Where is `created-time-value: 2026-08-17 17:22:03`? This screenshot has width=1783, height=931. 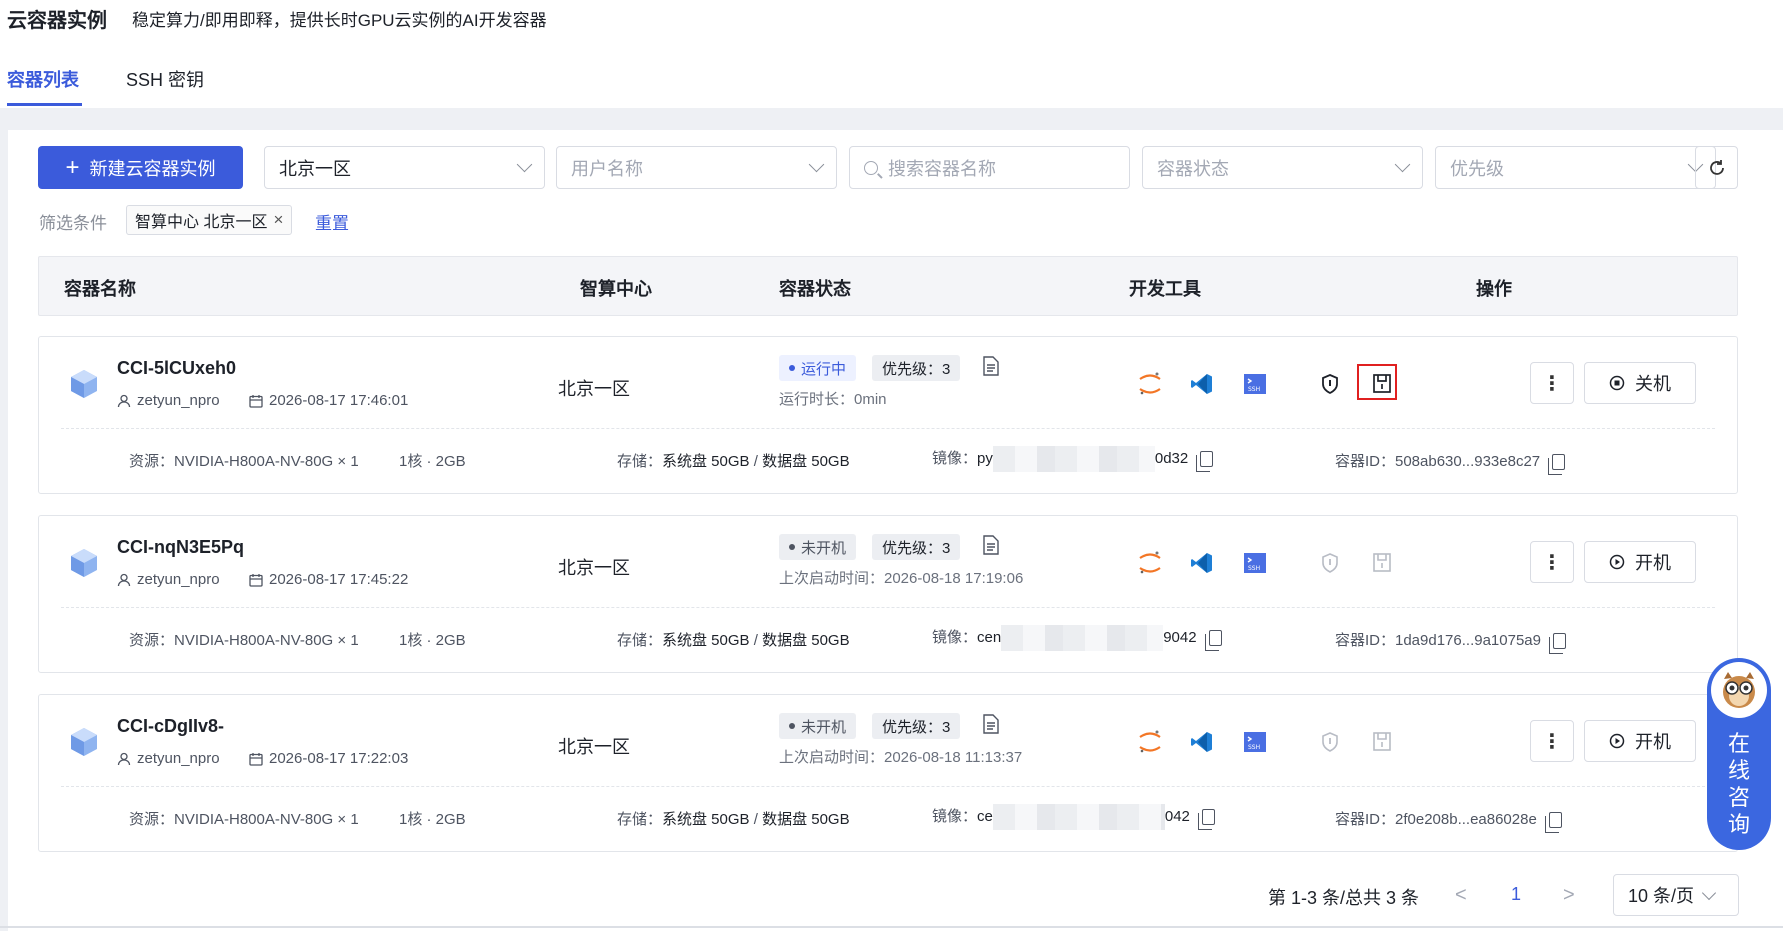 created-time-value: 2026-08-17 17:22:03 is located at coordinates (339, 758).